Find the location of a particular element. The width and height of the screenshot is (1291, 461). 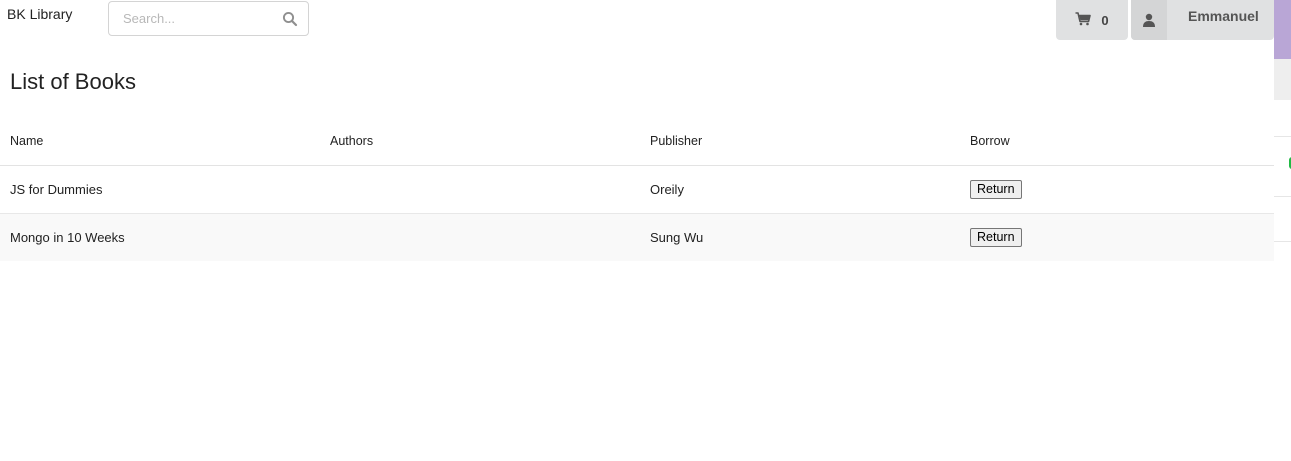

table-header-row: Name Authors Publisher Borrow is located at coordinates (637, 142).